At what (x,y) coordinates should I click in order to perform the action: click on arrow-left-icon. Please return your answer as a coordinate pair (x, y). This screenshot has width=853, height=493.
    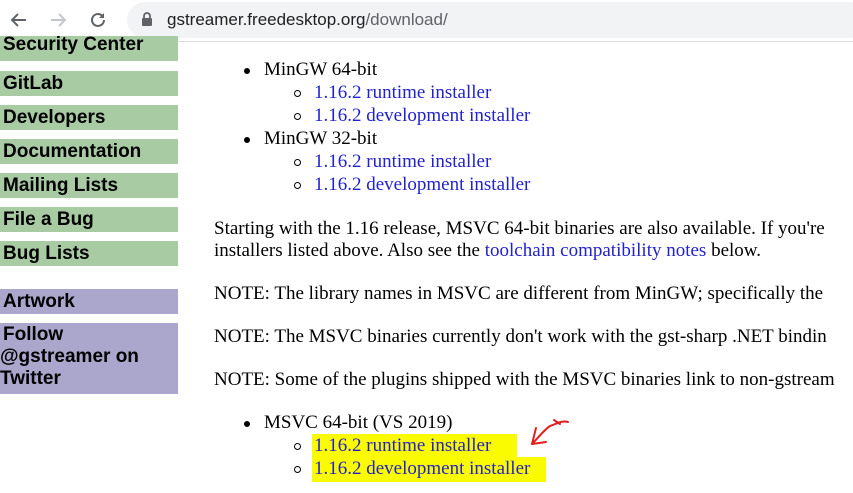
    Looking at the image, I should click on (18, 20).